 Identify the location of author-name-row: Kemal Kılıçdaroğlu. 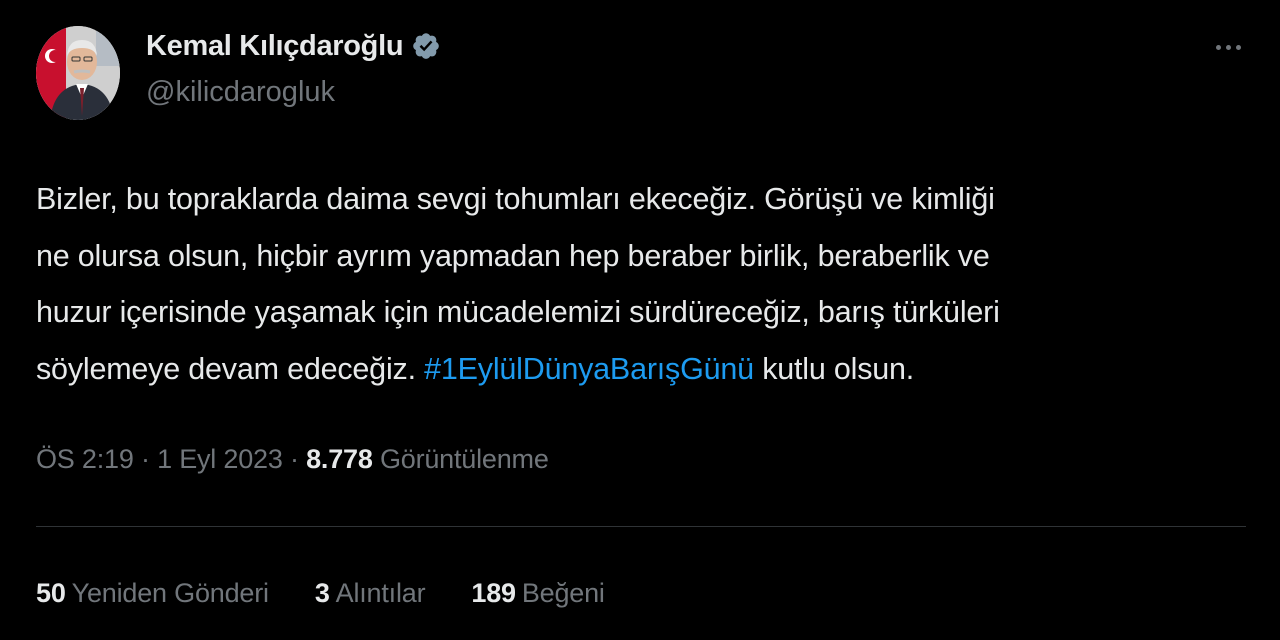
(293, 46).